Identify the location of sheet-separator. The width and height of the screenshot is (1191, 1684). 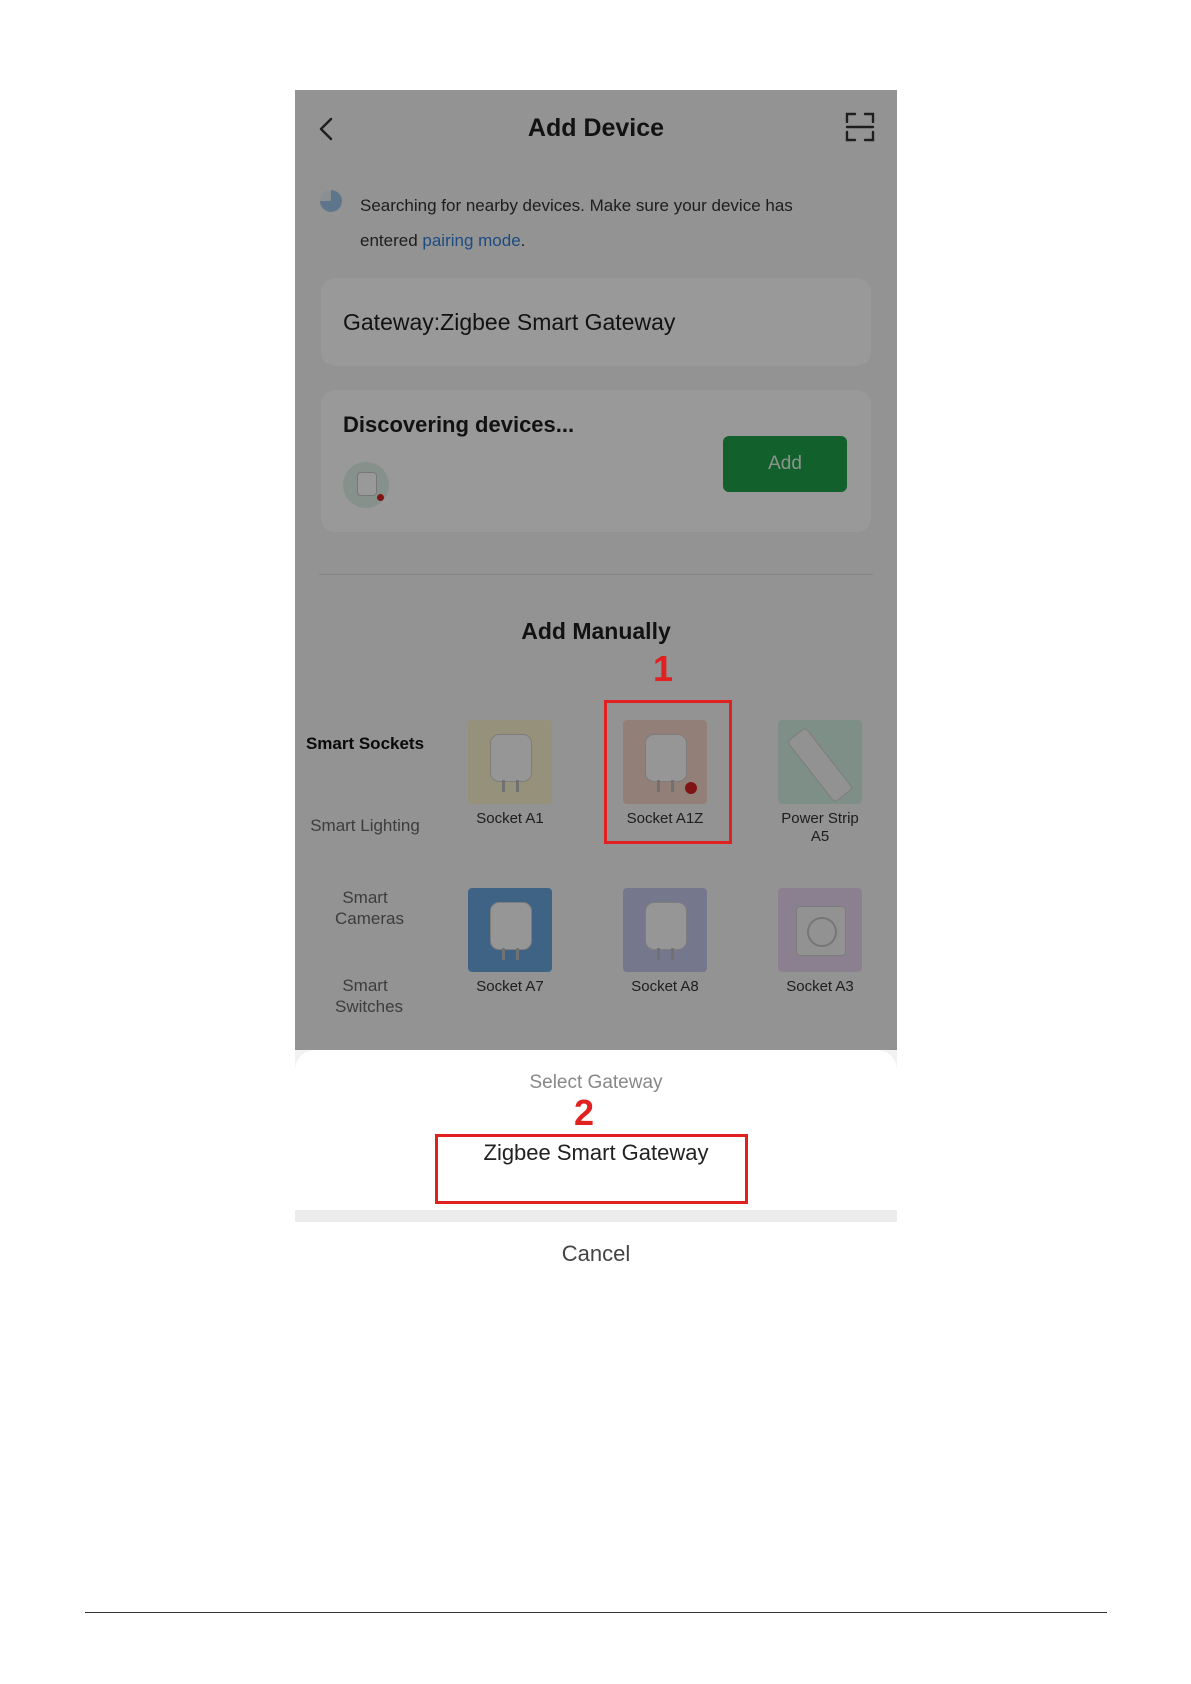
(596, 1216).